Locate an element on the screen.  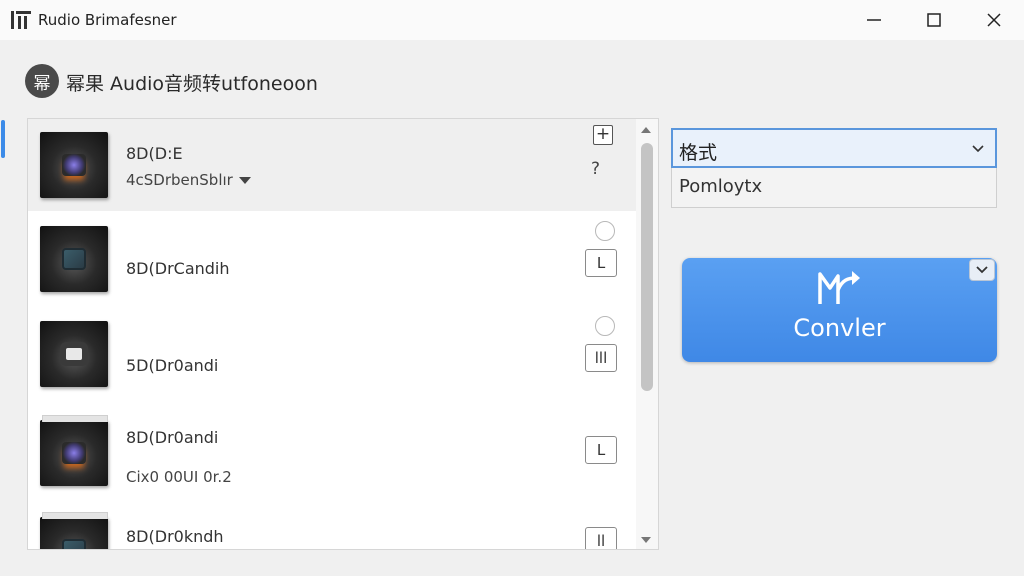
file-name: 8D(D:E is located at coordinates (154, 153).